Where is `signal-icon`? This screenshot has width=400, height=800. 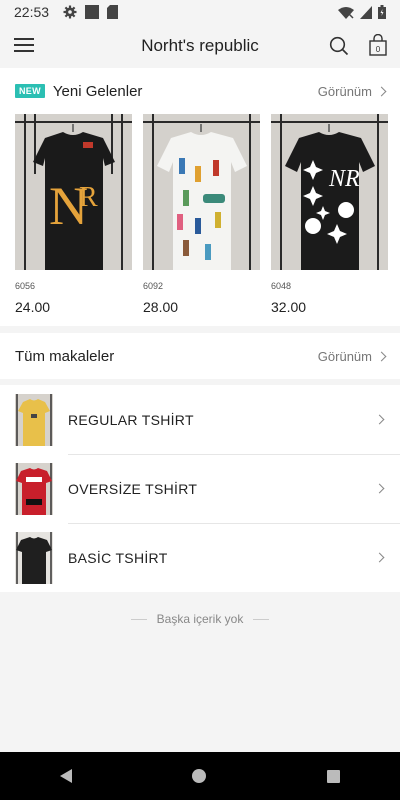 signal-icon is located at coordinates (366, 12).